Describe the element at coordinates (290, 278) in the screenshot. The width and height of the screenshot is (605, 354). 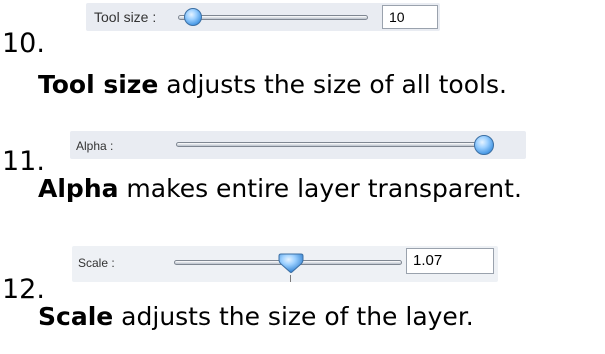
I see `scale-center-tick` at that location.